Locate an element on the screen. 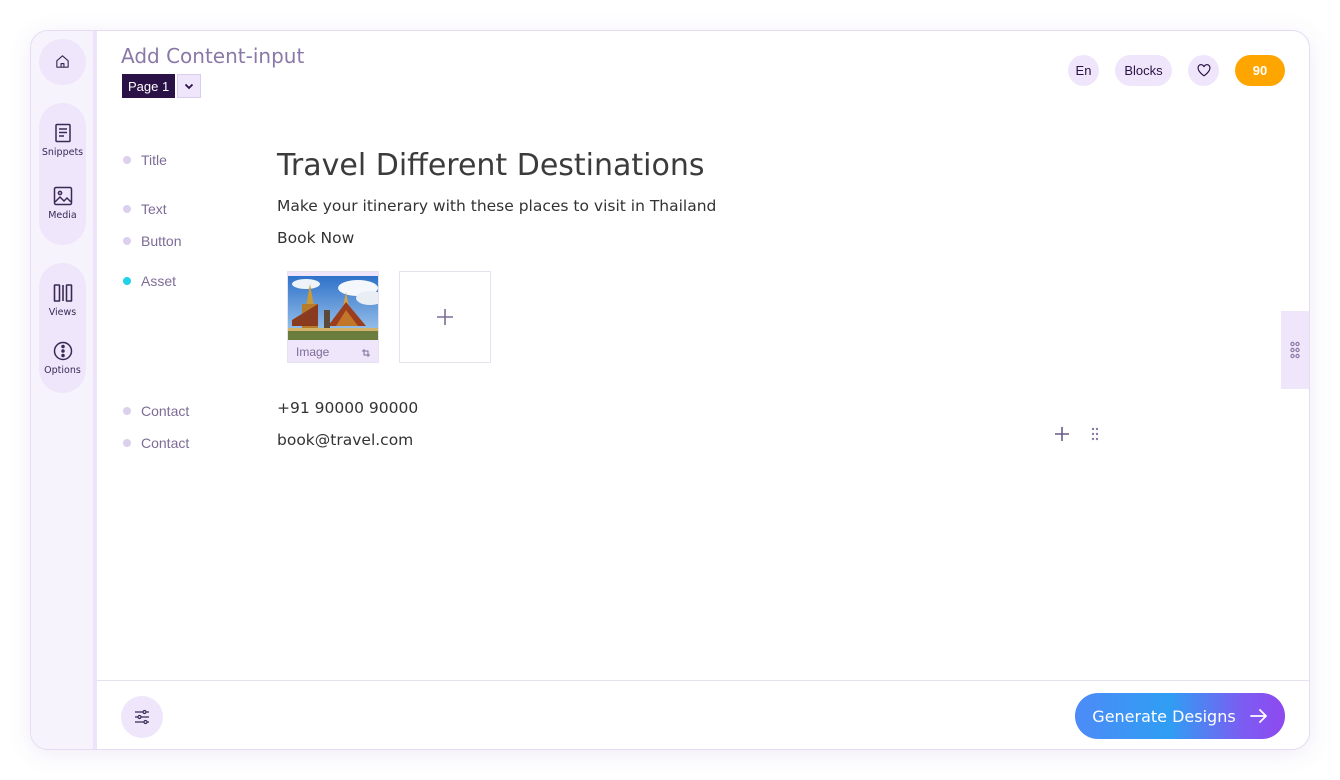 This screenshot has height=780, width=1340. field-label-asset: Asset is located at coordinates (149, 281).